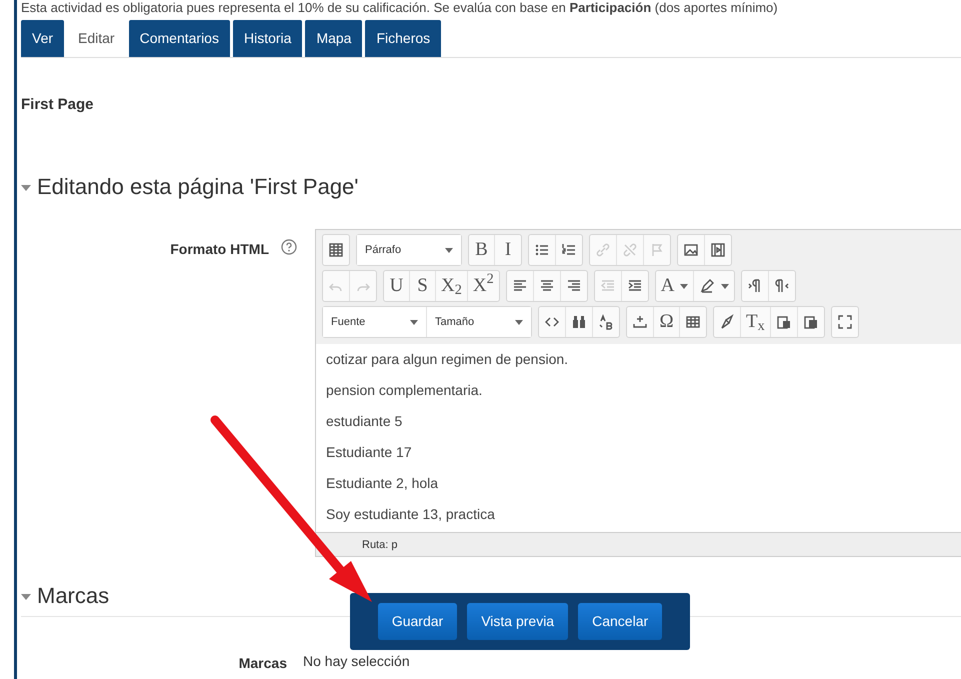 The width and height of the screenshot is (961, 679). Describe the element at coordinates (630, 250) in the screenshot. I see `unlink-icon` at that location.